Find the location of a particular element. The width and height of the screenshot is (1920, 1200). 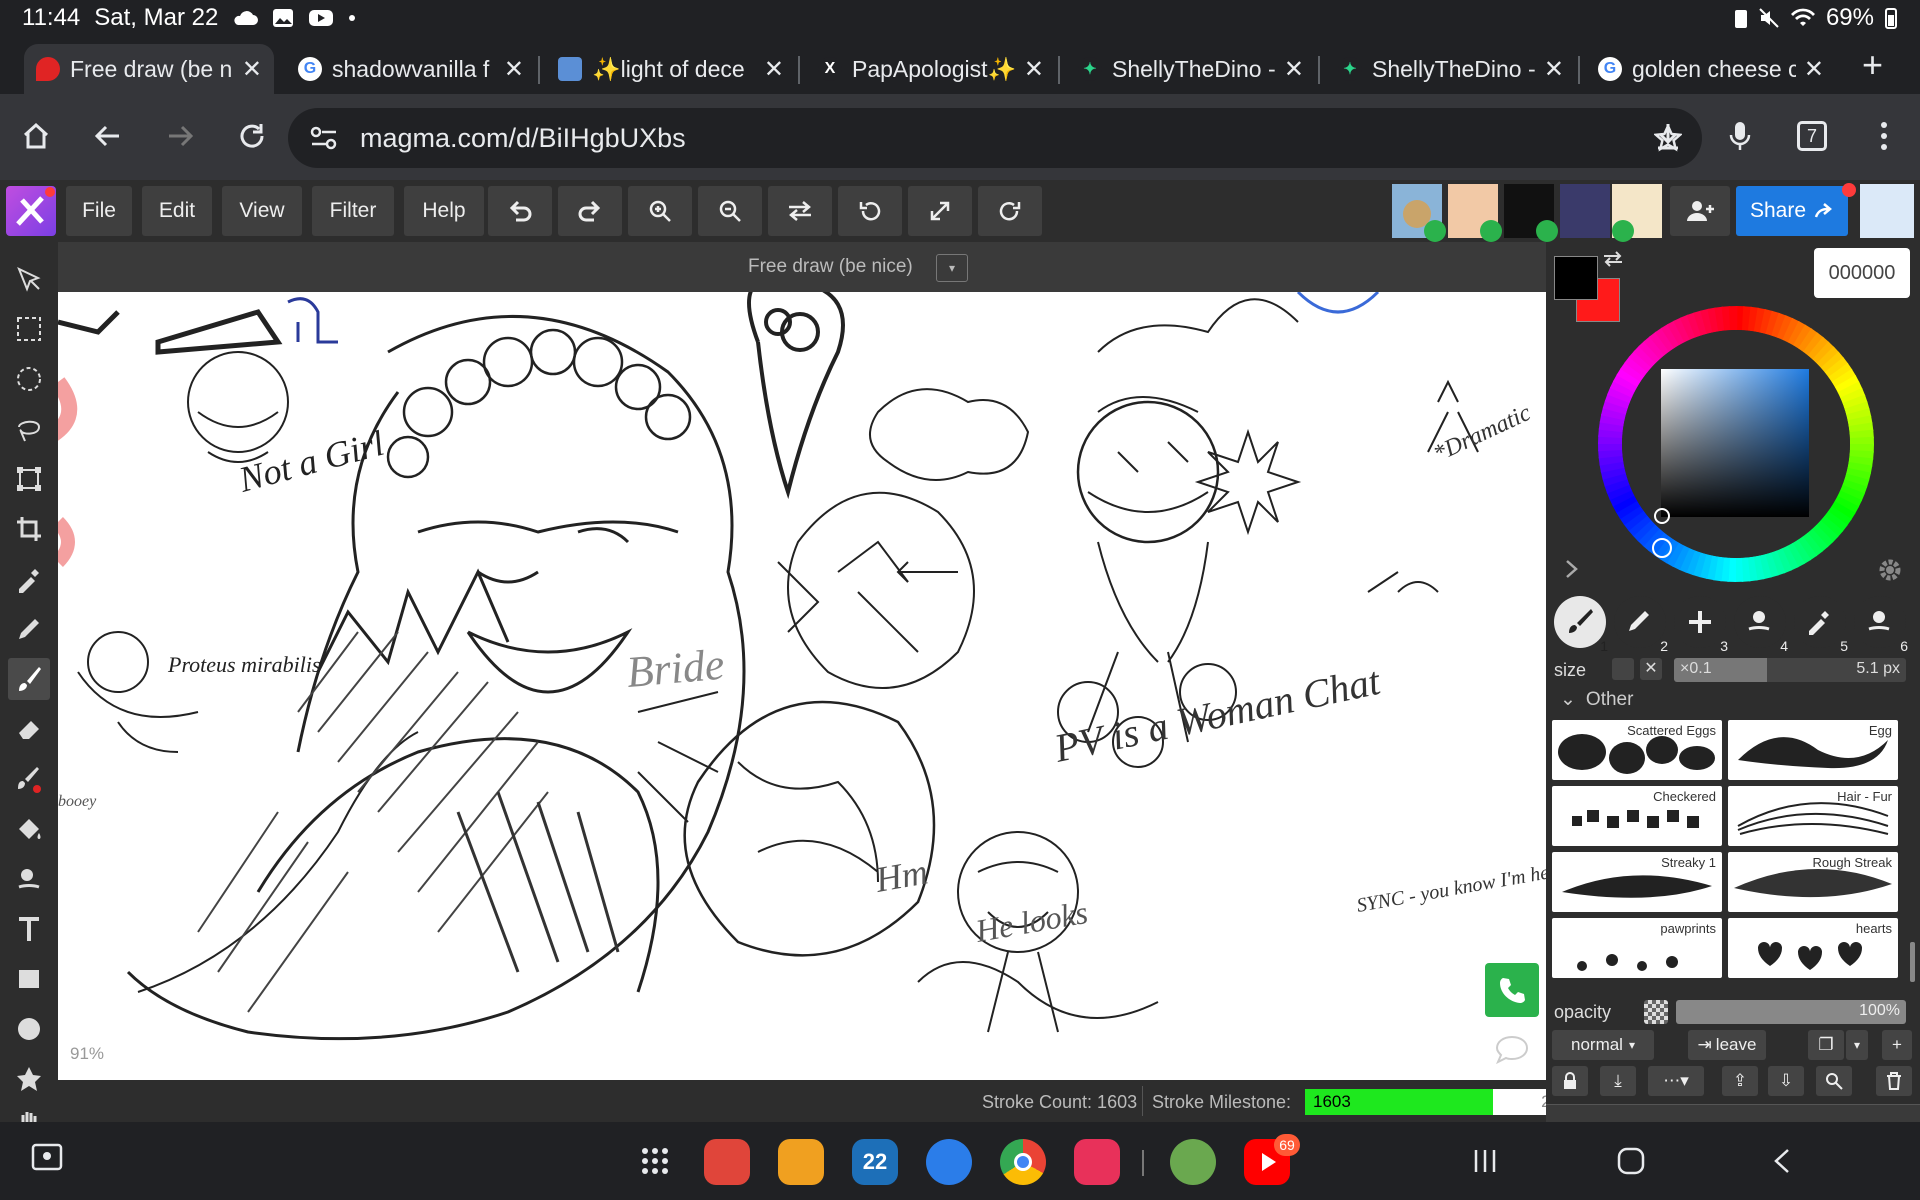

help-menu: Help is located at coordinates (444, 211).